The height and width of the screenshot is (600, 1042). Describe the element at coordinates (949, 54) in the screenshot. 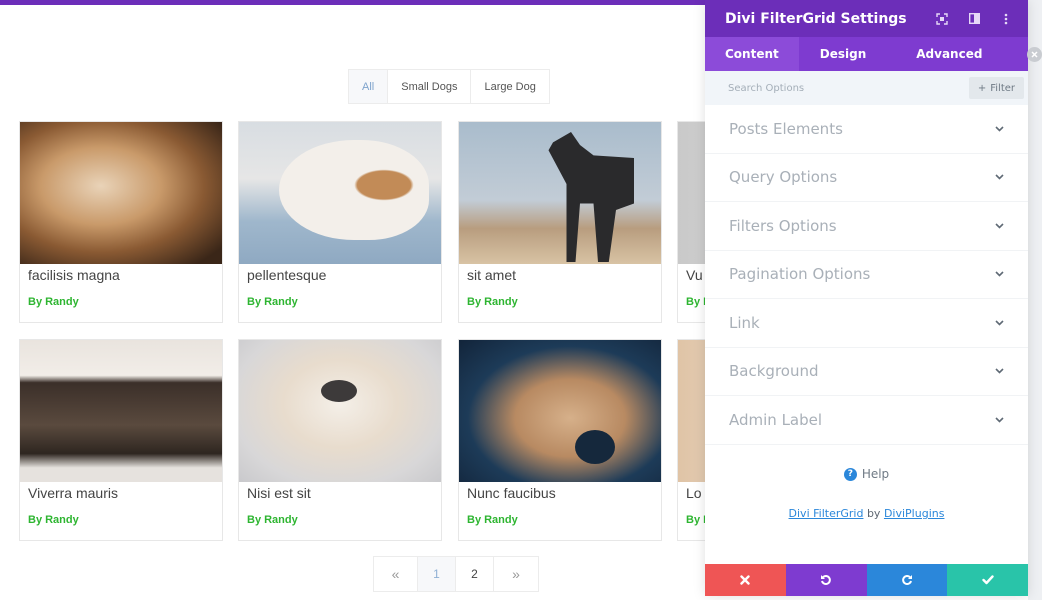

I see `tab-advanced: Advanced` at that location.